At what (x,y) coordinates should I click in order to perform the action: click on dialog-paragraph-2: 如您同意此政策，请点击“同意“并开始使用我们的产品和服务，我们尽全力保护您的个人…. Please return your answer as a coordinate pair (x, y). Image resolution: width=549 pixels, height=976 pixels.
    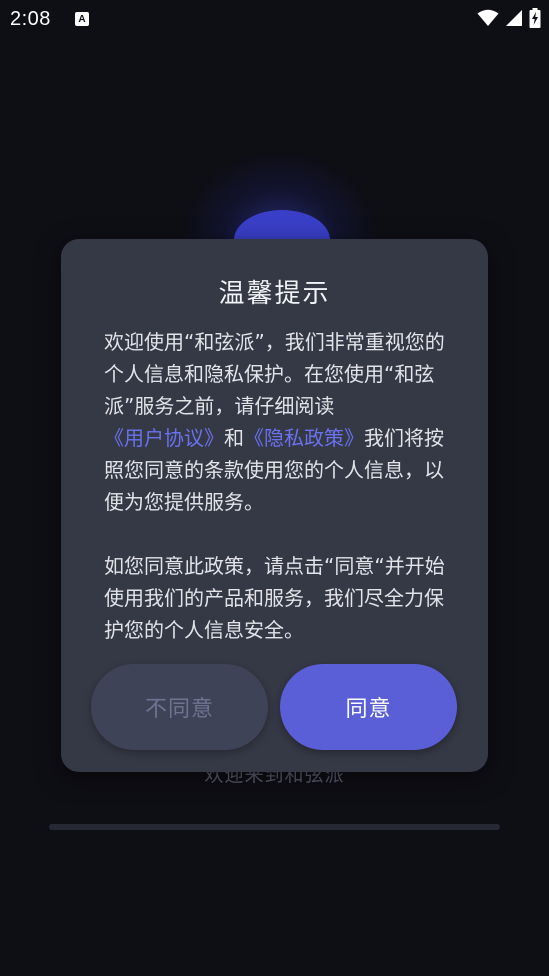
    Looking at the image, I should click on (274, 598).